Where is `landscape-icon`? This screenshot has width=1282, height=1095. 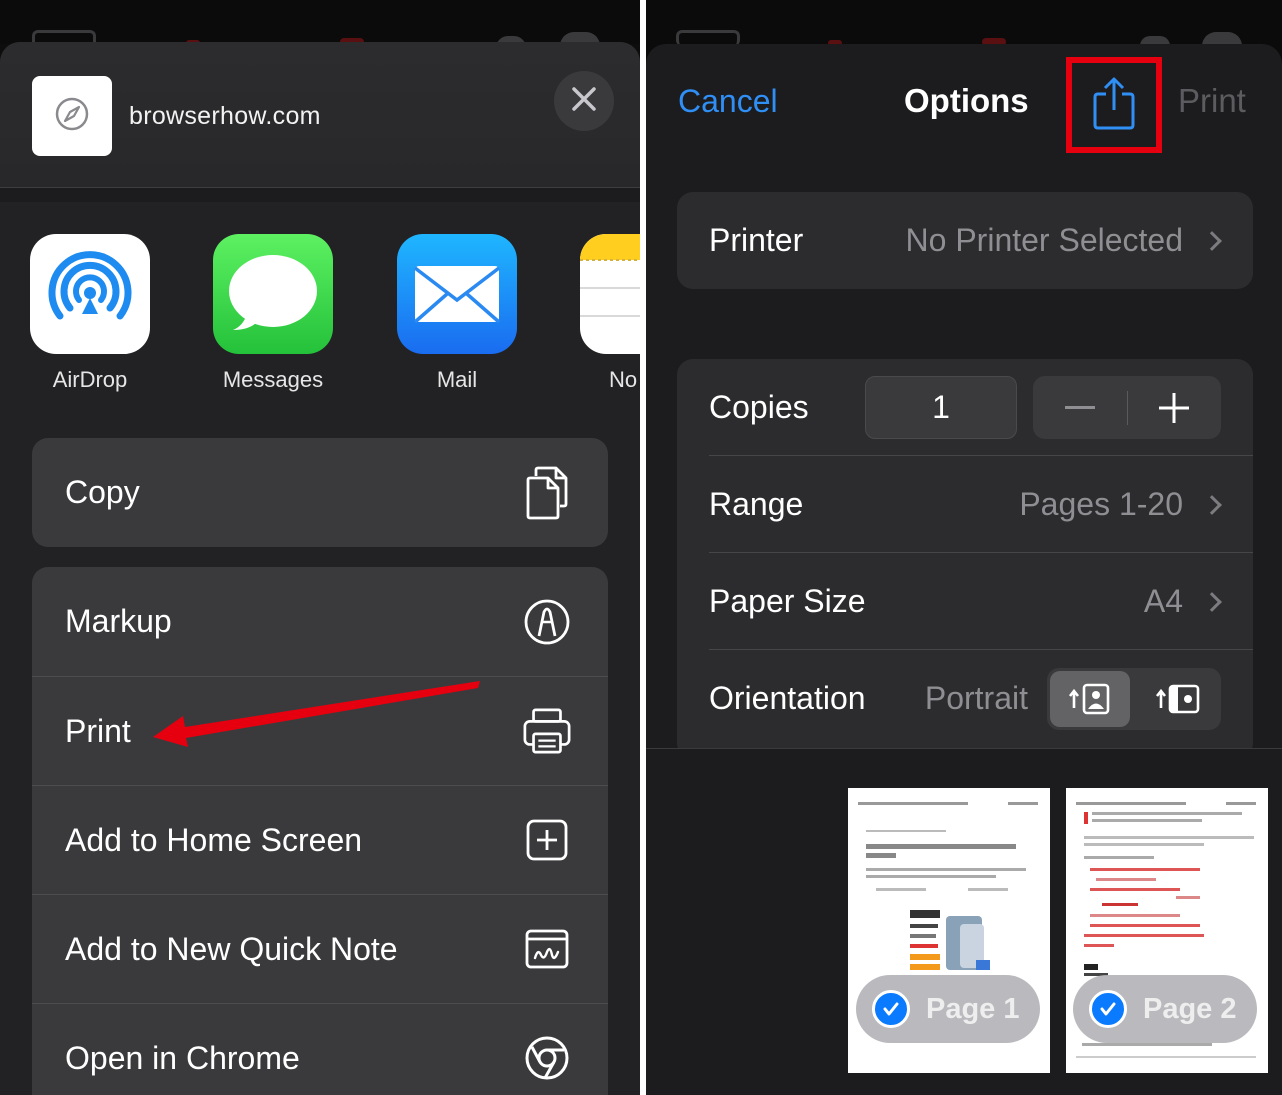
landscape-icon is located at coordinates (1177, 699).